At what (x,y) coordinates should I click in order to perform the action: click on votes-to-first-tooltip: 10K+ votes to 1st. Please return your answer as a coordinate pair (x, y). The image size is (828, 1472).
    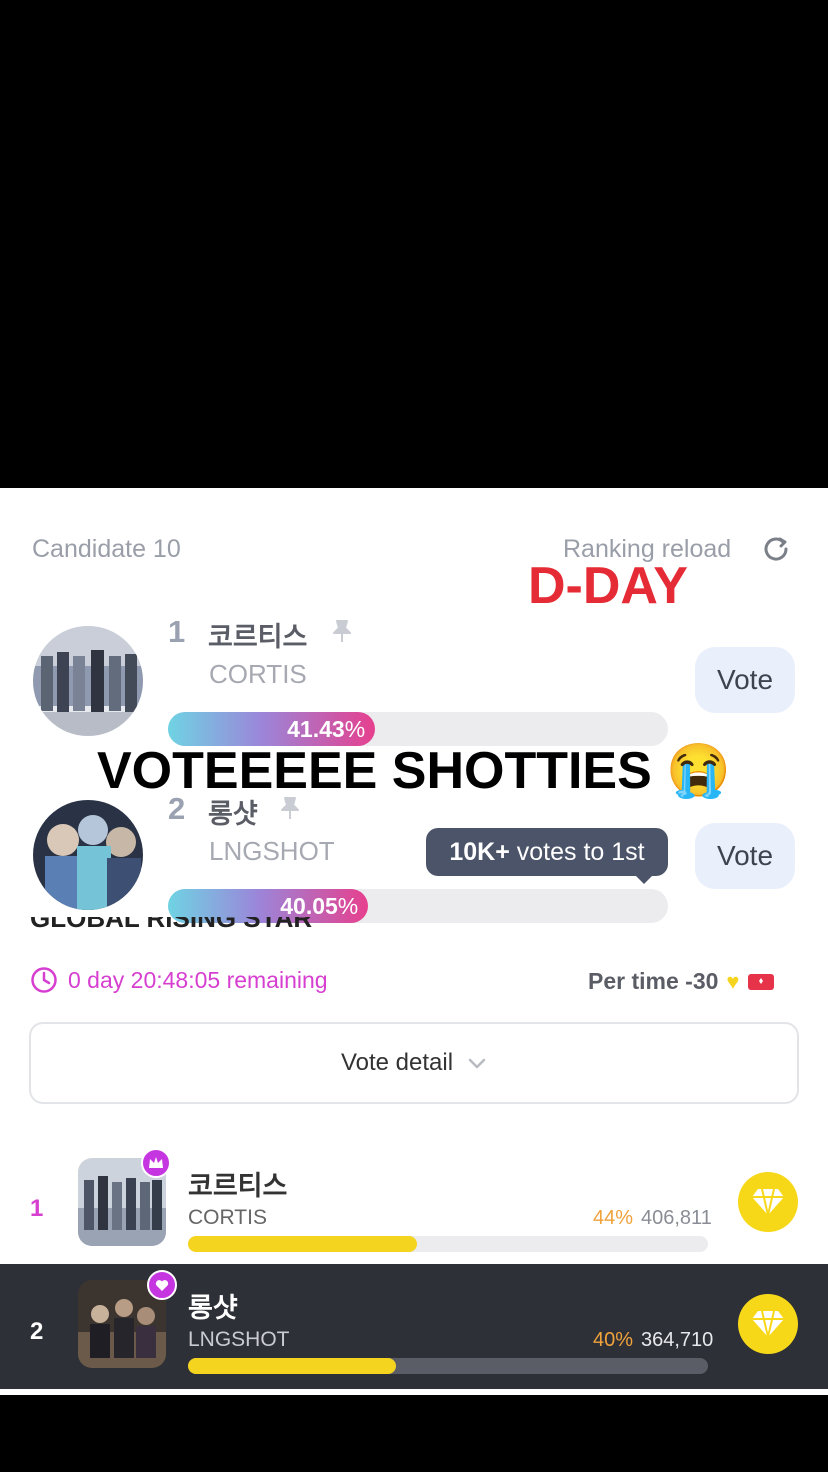
    Looking at the image, I should click on (547, 852).